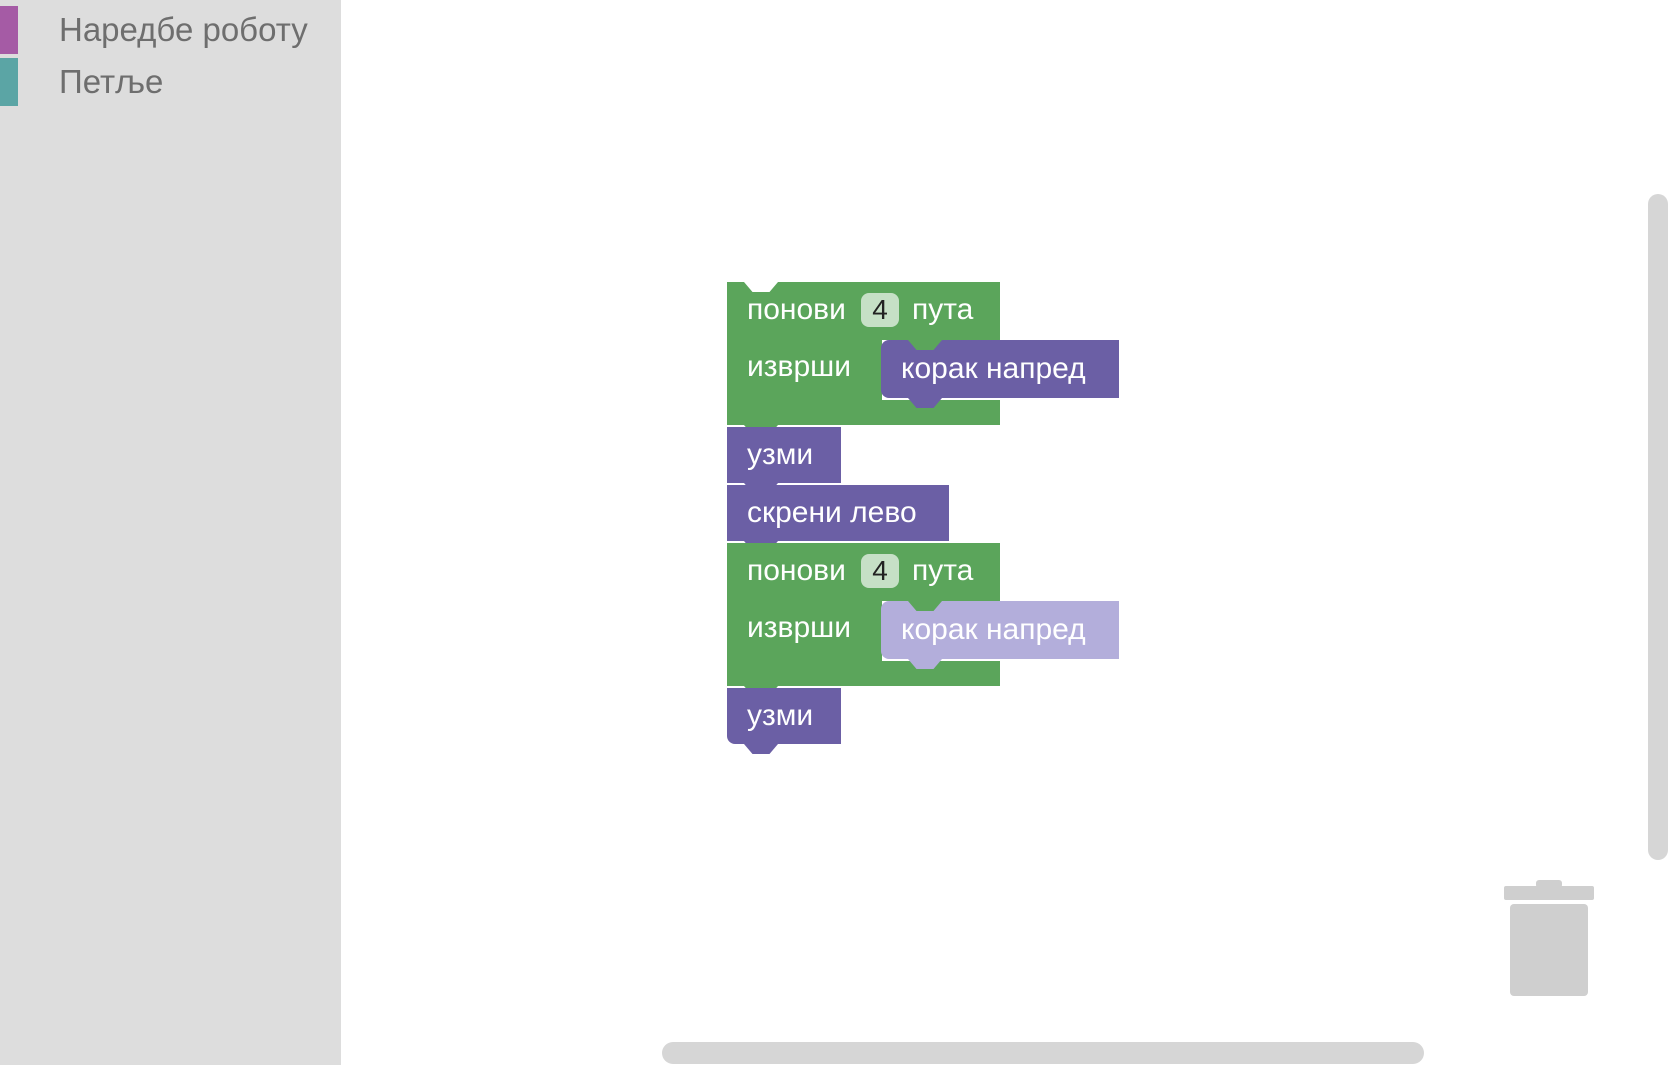  I want to click on horizontal-scrollbar, so click(1043, 1053).